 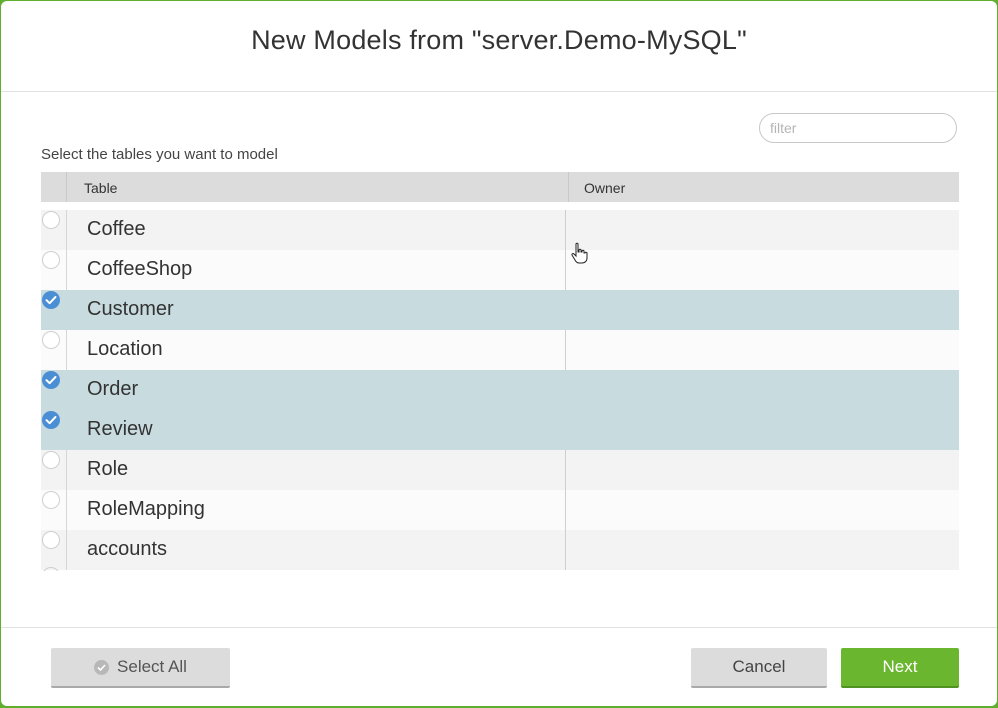 I want to click on header-select-column, so click(x=54, y=187).